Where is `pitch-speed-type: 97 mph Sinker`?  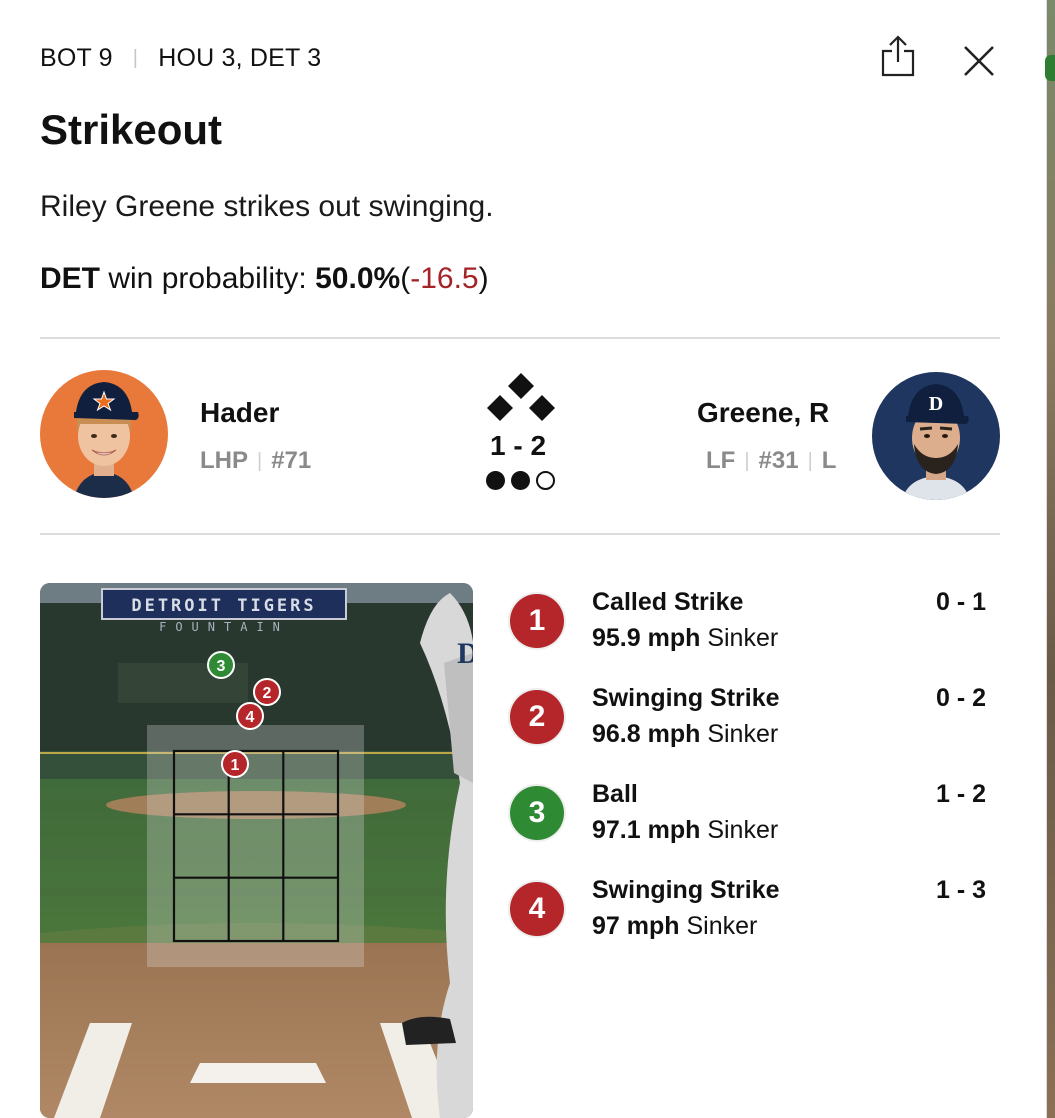
pitch-speed-type: 97 mph Sinker is located at coordinates (674, 926).